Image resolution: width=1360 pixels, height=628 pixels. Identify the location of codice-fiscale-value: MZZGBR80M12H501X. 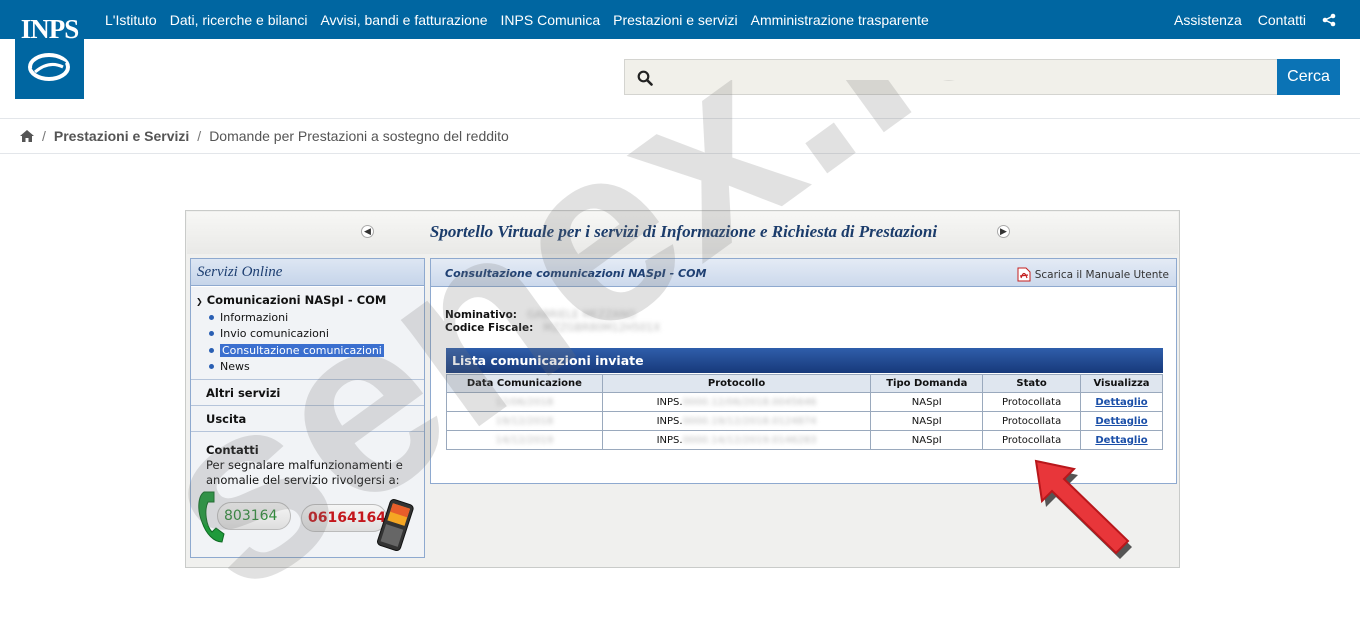
(602, 328).